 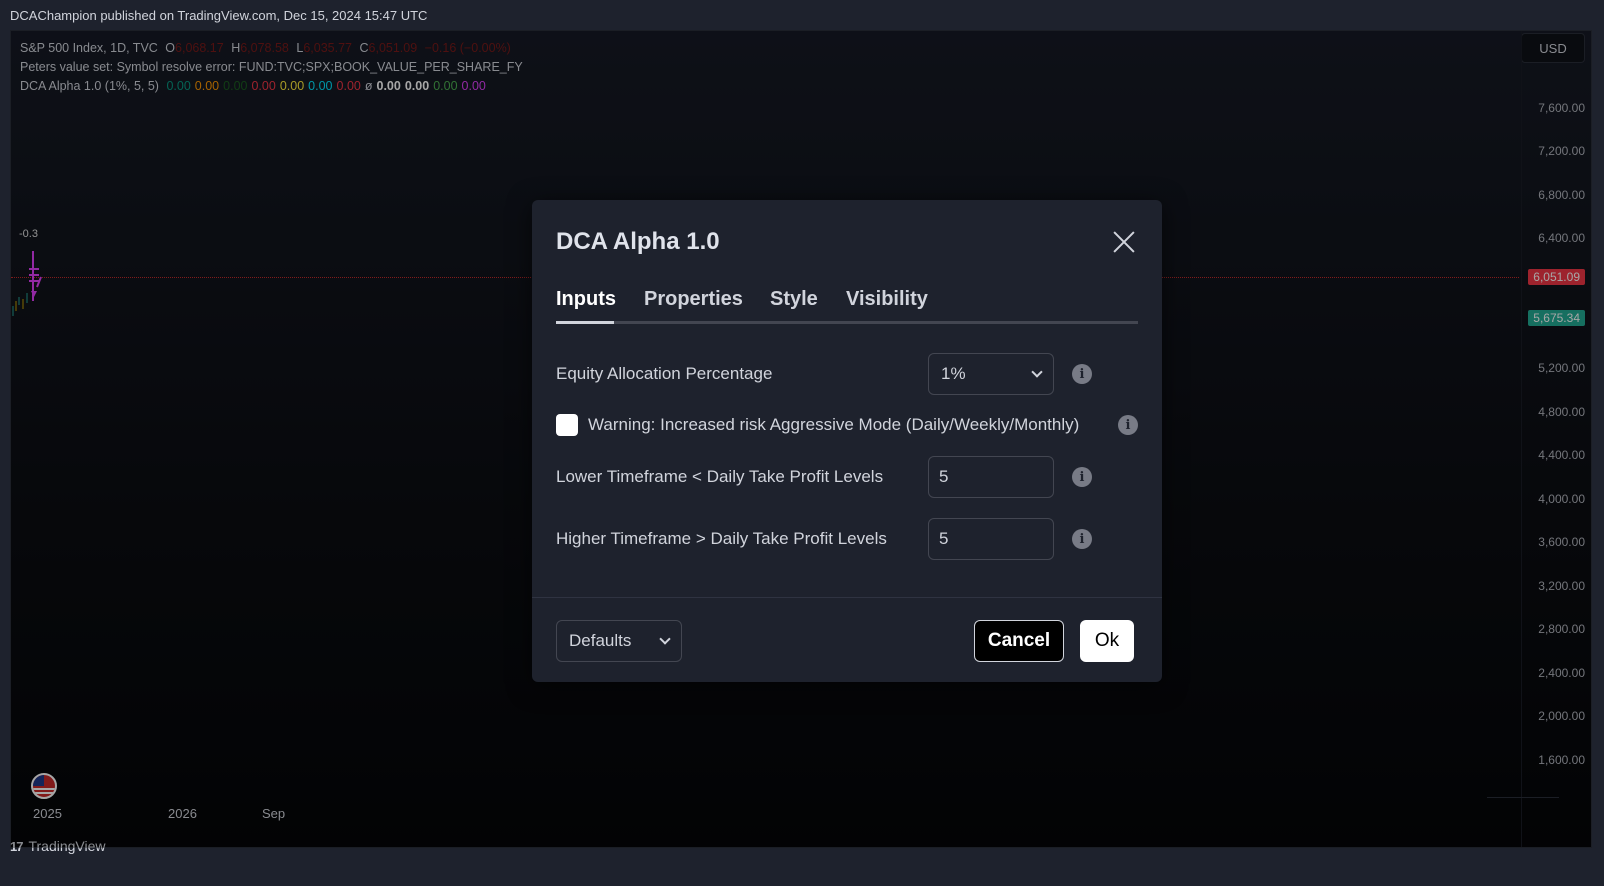 I want to click on defaults-dropdown: Defaults, so click(x=619, y=641).